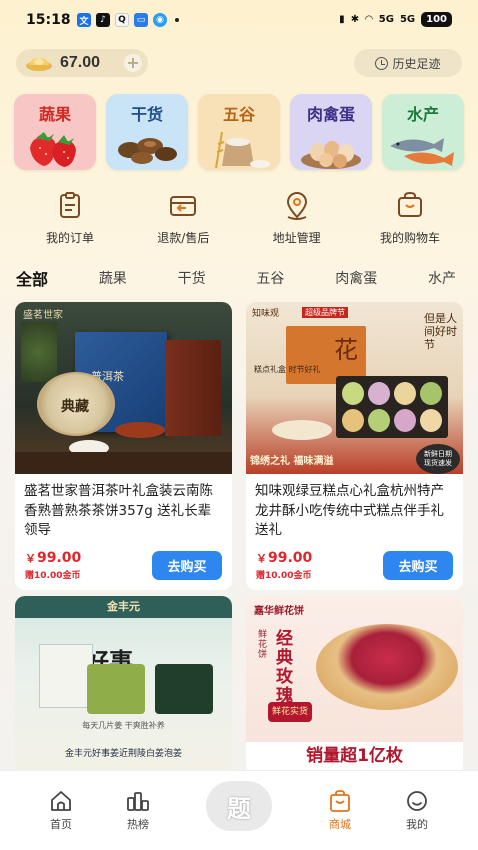 This screenshot has height=850, width=478. I want to click on table-surface, so click(123, 463).